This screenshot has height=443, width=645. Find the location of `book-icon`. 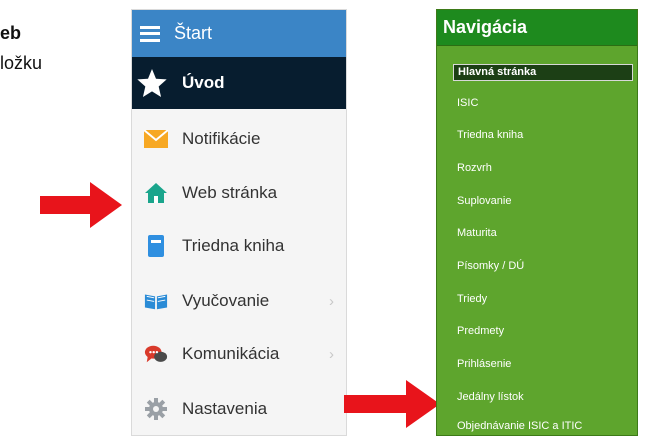

book-icon is located at coordinates (156, 246).